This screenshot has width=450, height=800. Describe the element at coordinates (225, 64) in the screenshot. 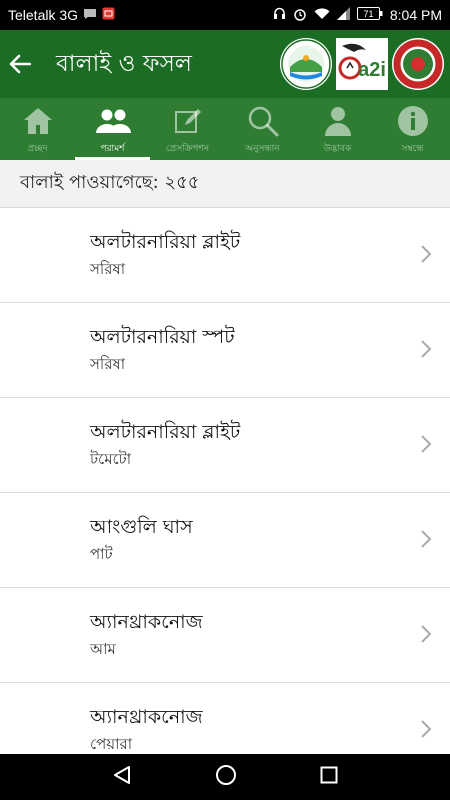

I see `app-bar: বালাই ও ফসল a2i` at that location.